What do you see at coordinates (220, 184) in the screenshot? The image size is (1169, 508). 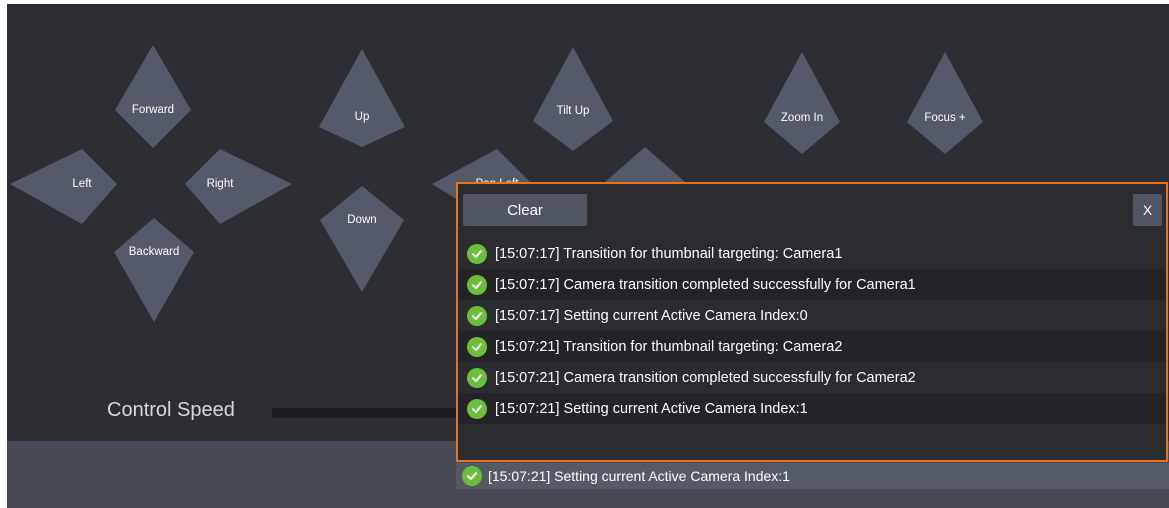 I see `right-label: Right` at bounding box center [220, 184].